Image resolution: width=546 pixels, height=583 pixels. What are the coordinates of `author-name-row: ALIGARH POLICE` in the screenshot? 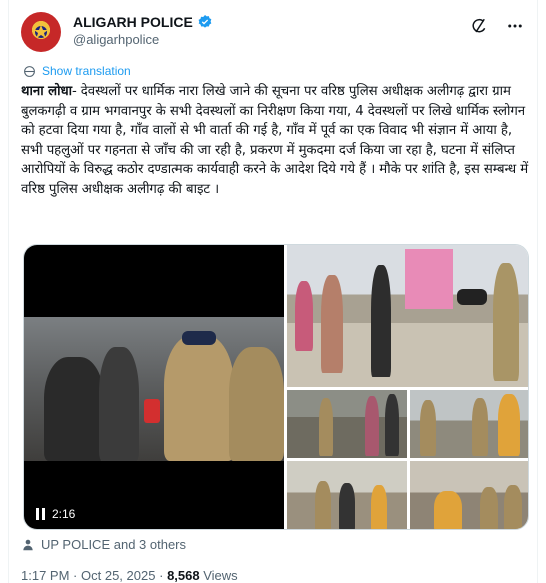 It's located at (143, 22).